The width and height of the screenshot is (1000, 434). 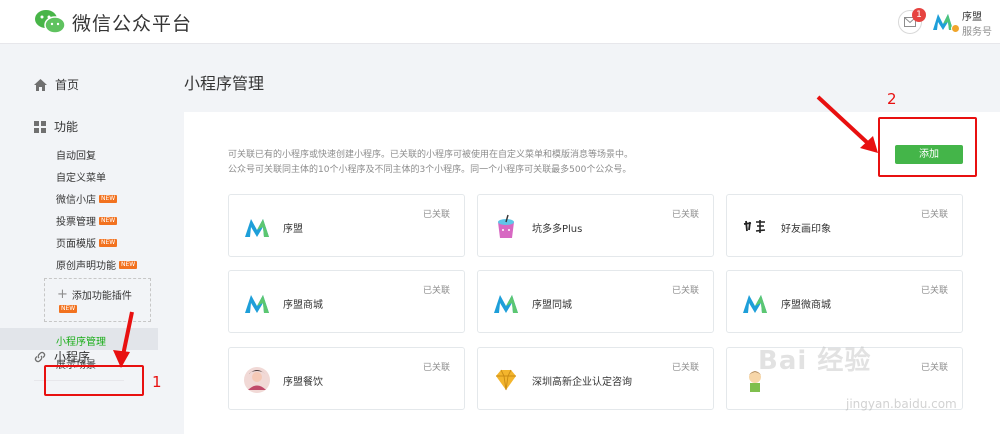 I want to click on avatar-photo-icon, so click(x=257, y=380).